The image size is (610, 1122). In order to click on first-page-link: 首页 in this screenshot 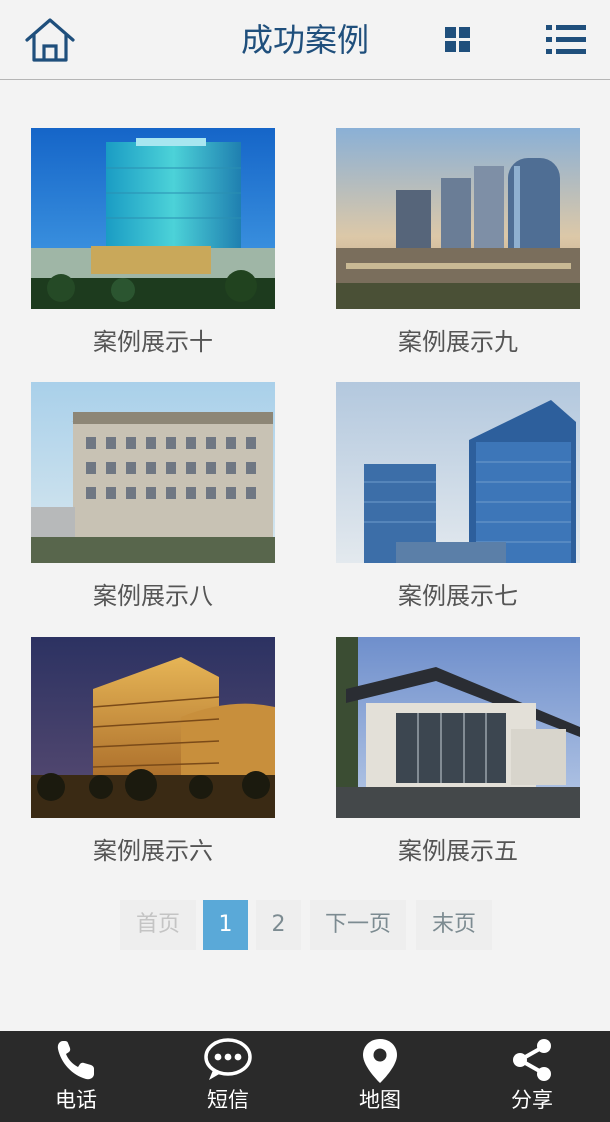, I will do `click(158, 925)`.